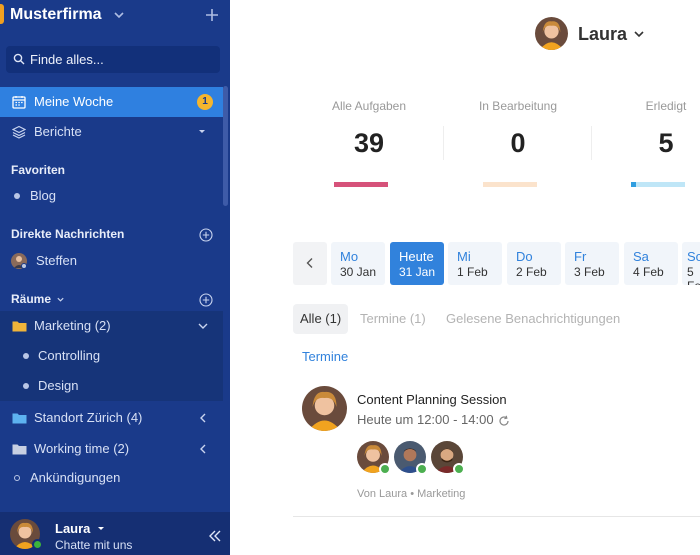 The width and height of the screenshot is (700, 555). I want to click on avatar, so click(551, 33).